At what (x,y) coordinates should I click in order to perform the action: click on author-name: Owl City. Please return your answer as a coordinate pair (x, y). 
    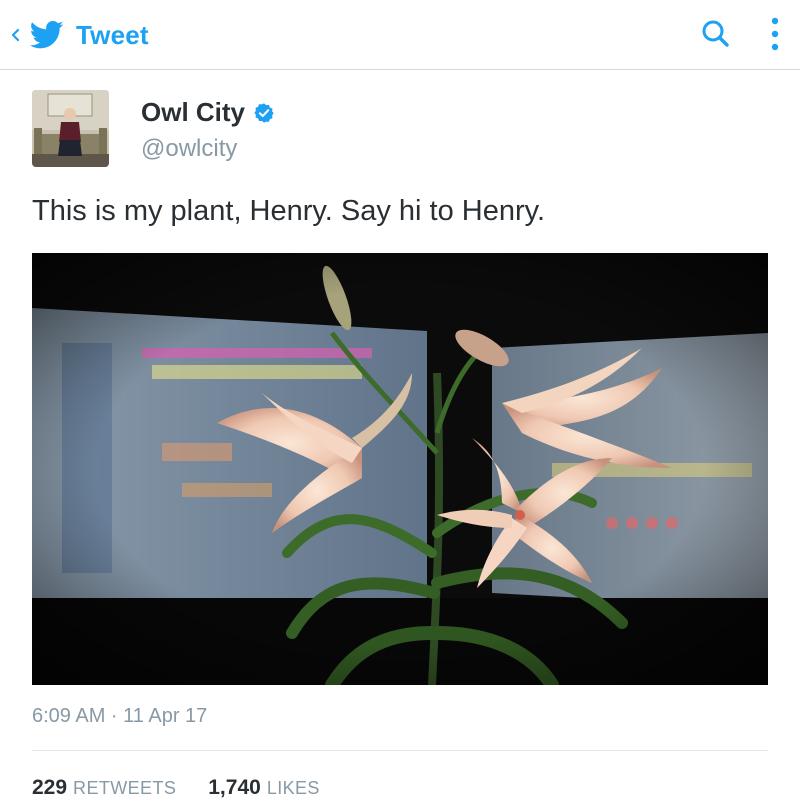
    Looking at the image, I should click on (208, 112).